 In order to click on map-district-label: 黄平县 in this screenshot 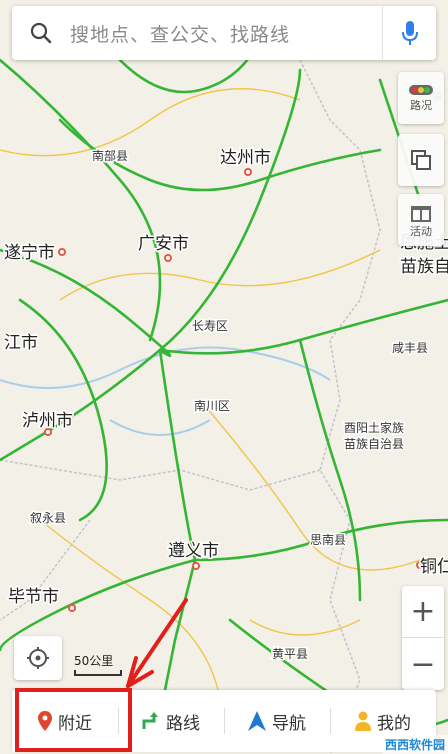, I will do `click(290, 654)`.